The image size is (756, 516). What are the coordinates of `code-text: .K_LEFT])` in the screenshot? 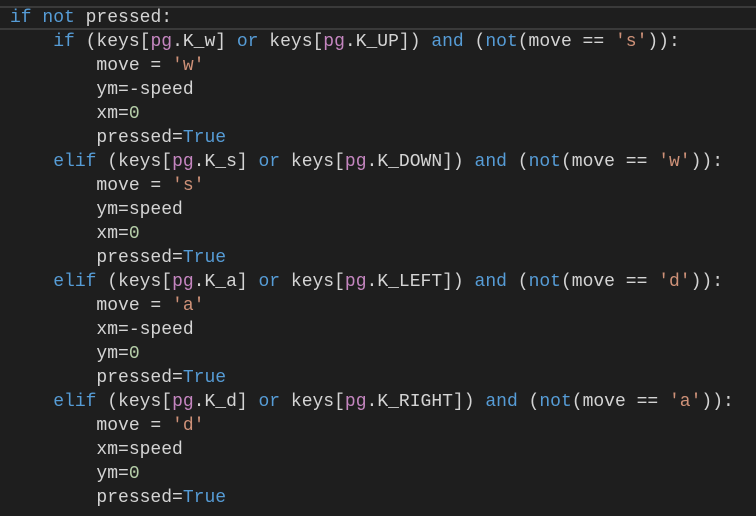 It's located at (420, 282).